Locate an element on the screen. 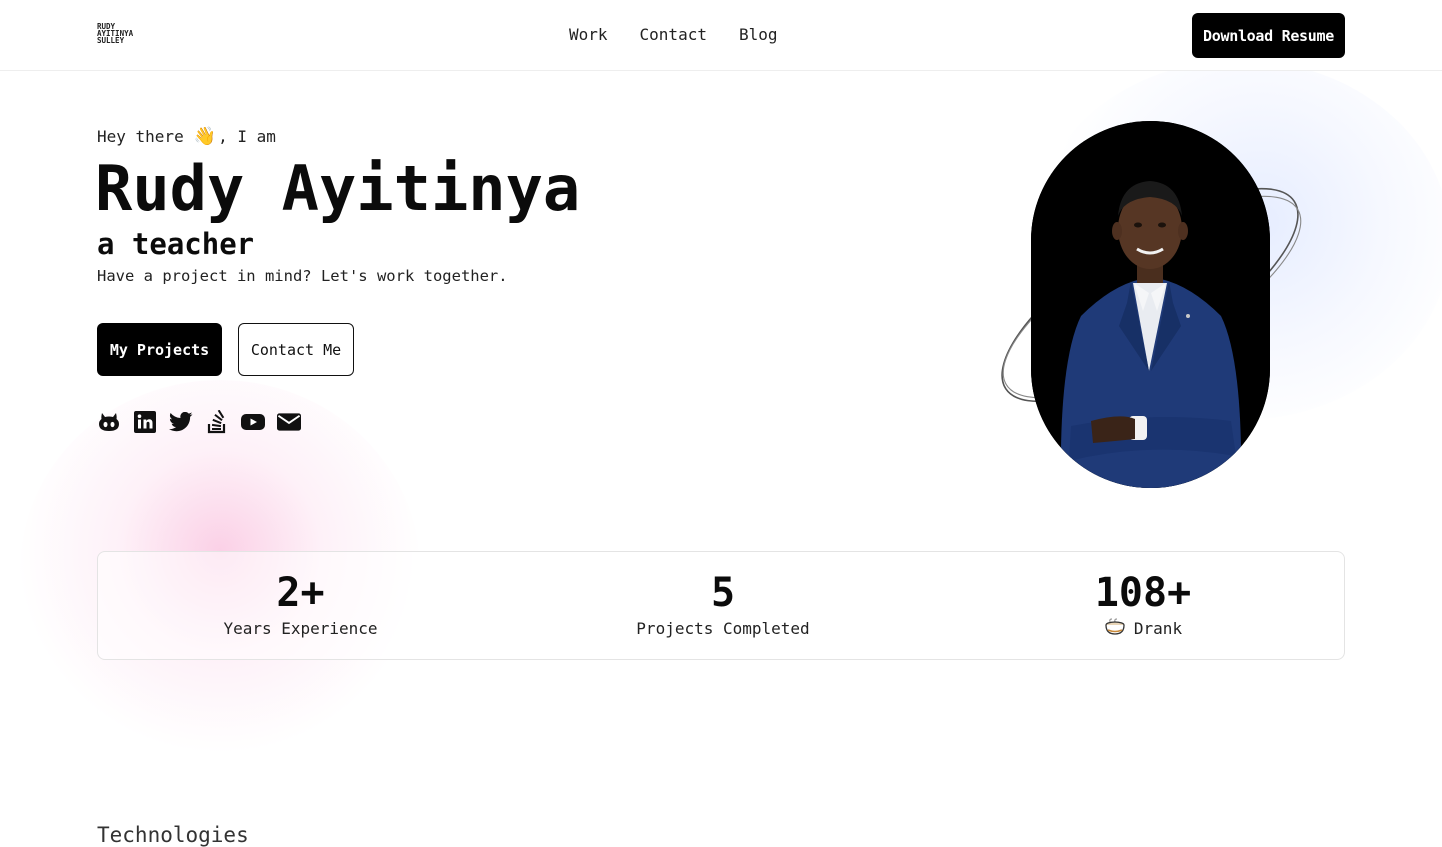 The width and height of the screenshot is (1442, 847). youtube-icon is located at coordinates (253, 422).